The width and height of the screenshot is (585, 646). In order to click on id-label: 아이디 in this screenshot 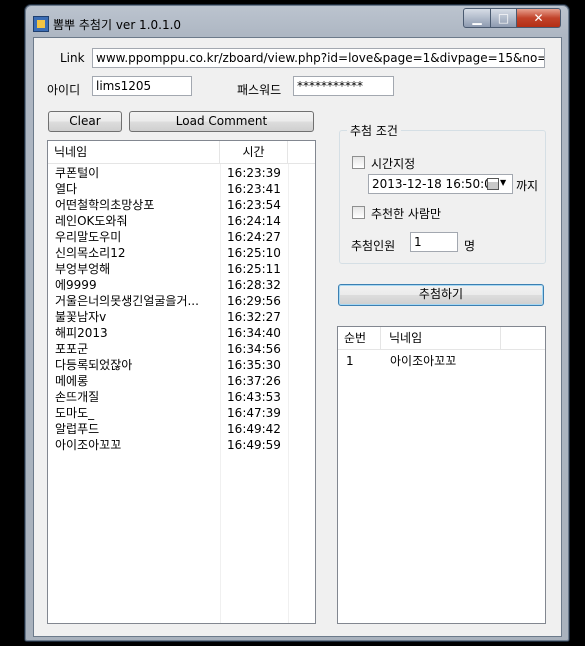, I will do `click(64, 90)`.